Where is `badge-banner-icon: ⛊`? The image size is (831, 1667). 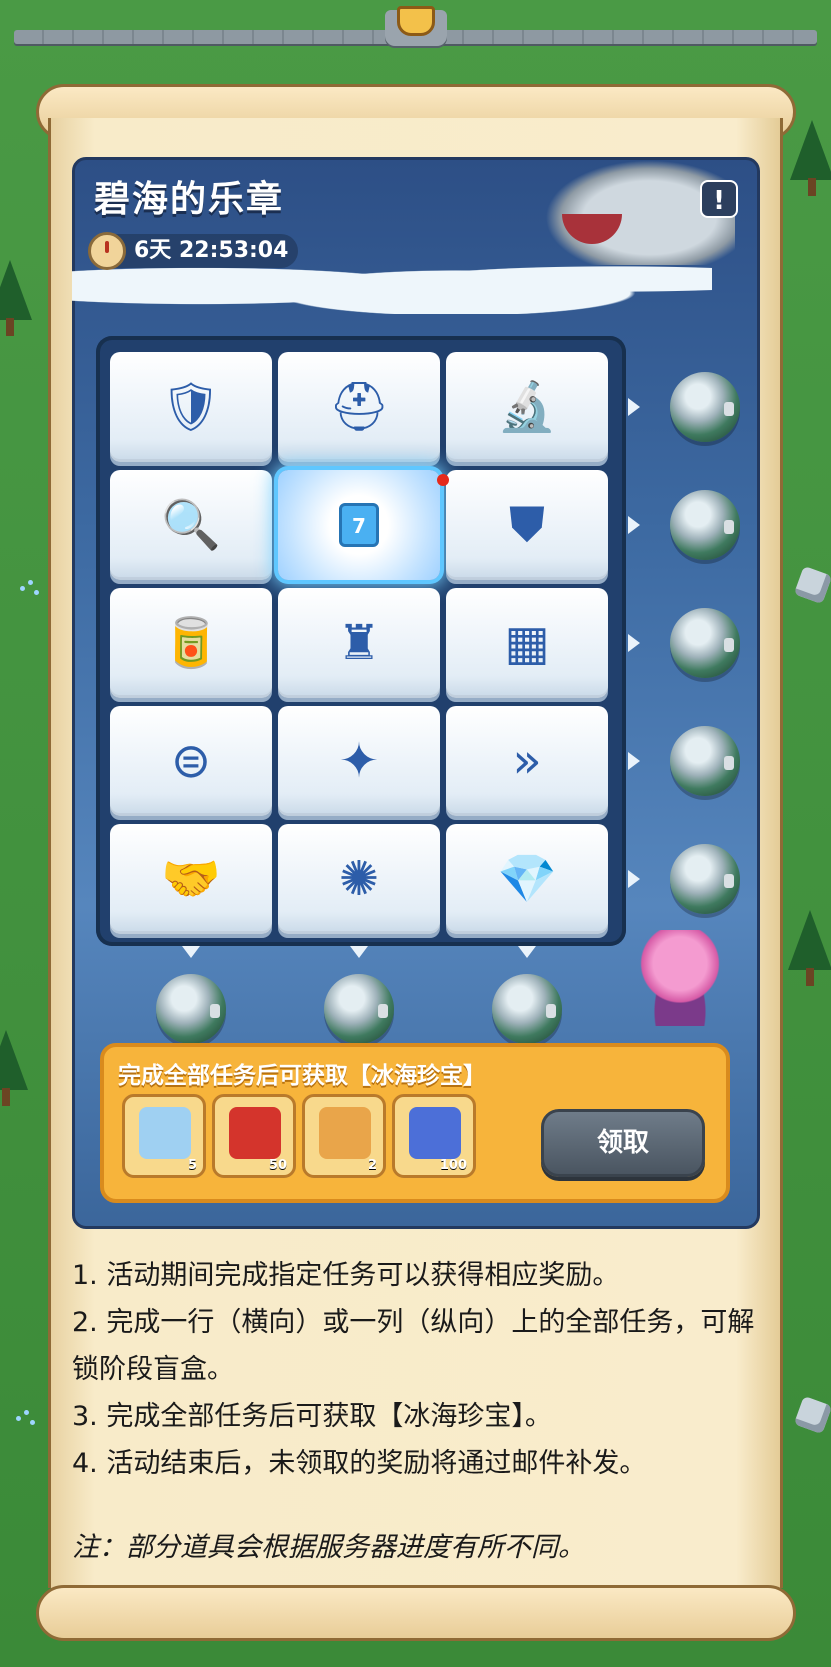
badge-banner-icon: ⛊ is located at coordinates (526, 525).